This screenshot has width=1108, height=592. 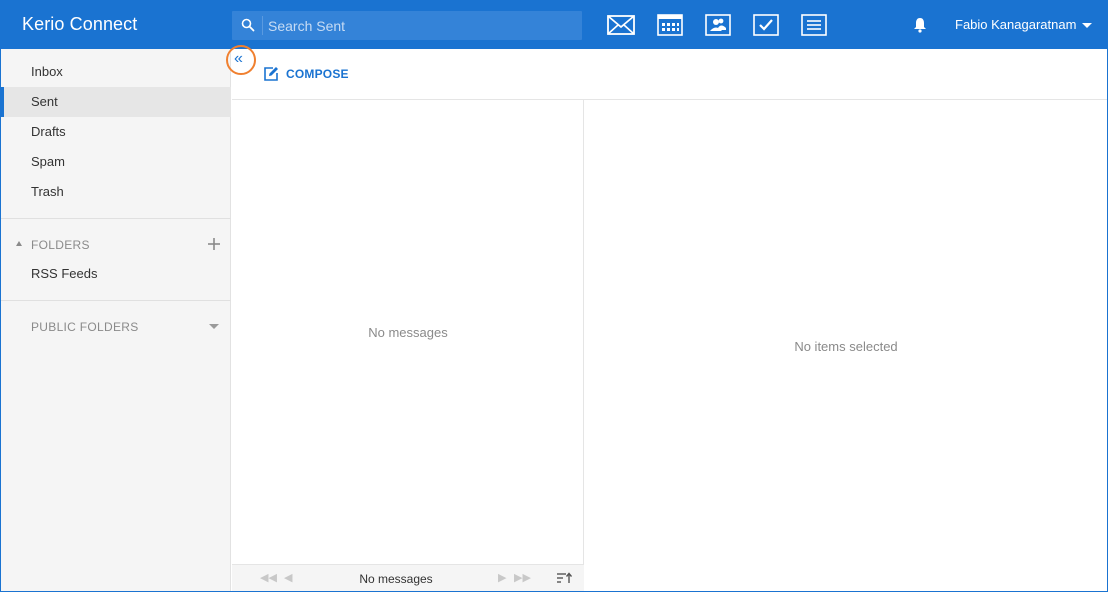 I want to click on sidebar-item-drafts: Drafts, so click(x=116, y=132).